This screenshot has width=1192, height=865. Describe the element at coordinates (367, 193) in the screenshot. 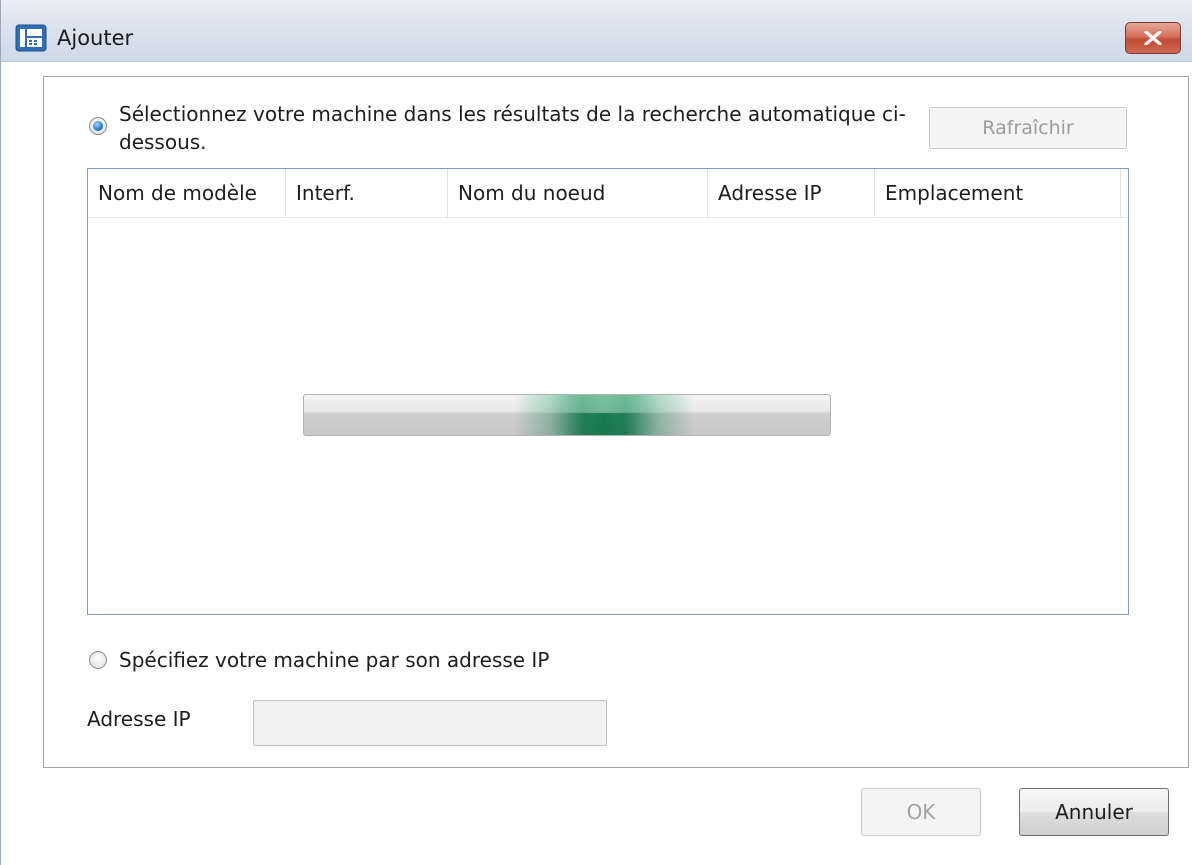

I see `column-header-interface: Interf.` at that location.